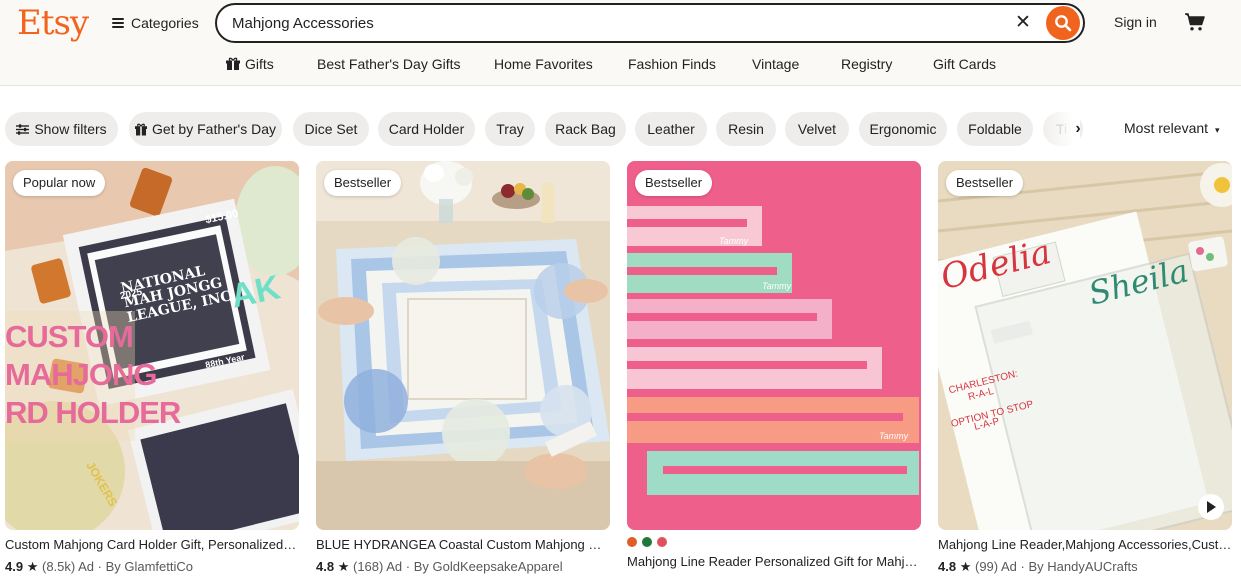  What do you see at coordinates (118, 23) in the screenshot?
I see `menu-icon` at bounding box center [118, 23].